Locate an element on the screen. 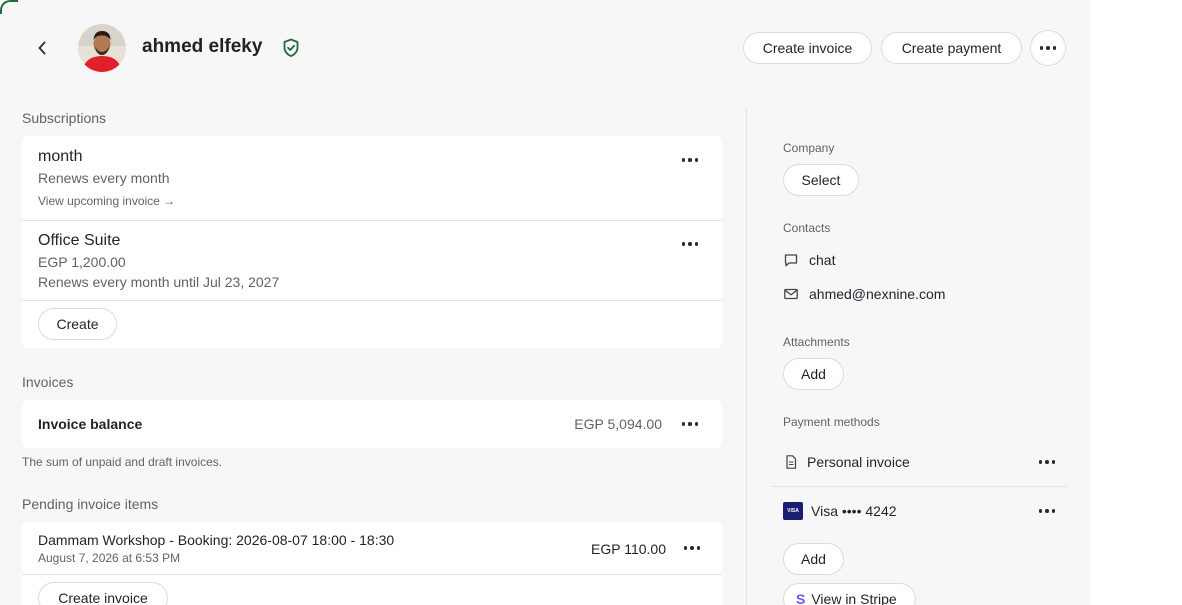 The width and height of the screenshot is (1182, 605). company-label: Company is located at coordinates (809, 148).